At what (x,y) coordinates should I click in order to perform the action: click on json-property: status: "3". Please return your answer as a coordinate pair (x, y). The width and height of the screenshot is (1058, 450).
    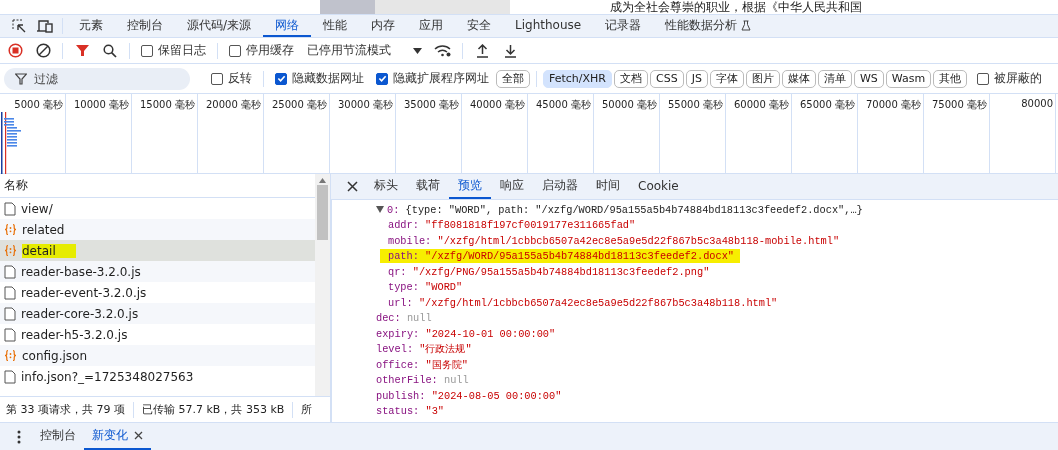
    Looking at the image, I should click on (410, 411).